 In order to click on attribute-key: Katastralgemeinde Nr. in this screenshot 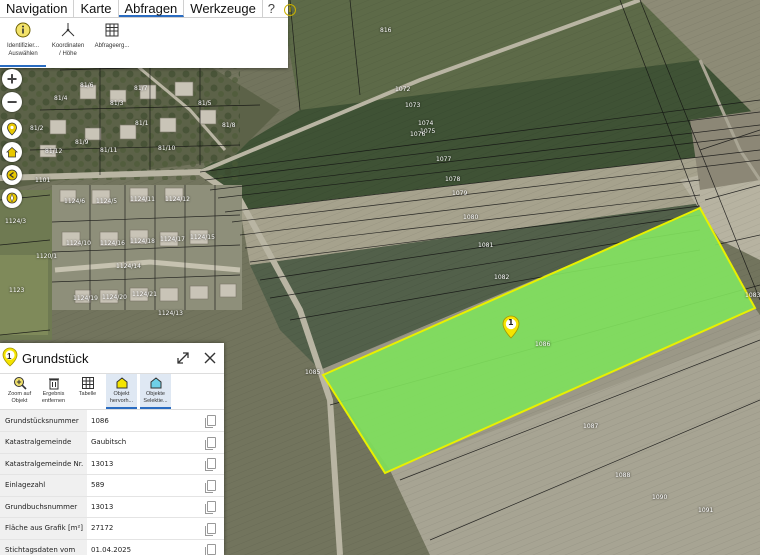, I will do `click(43, 464)`.